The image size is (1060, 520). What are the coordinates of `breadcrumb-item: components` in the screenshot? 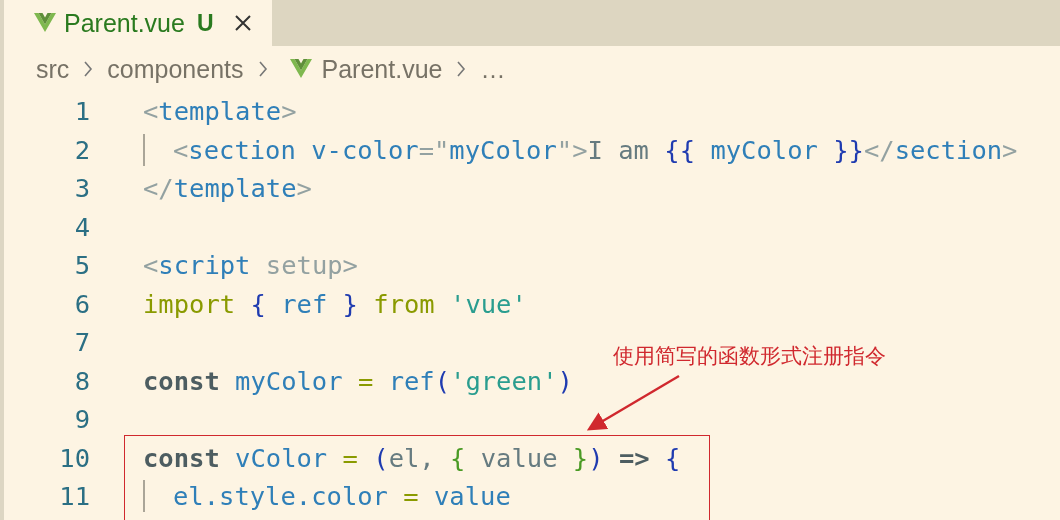 It's located at (175, 69).